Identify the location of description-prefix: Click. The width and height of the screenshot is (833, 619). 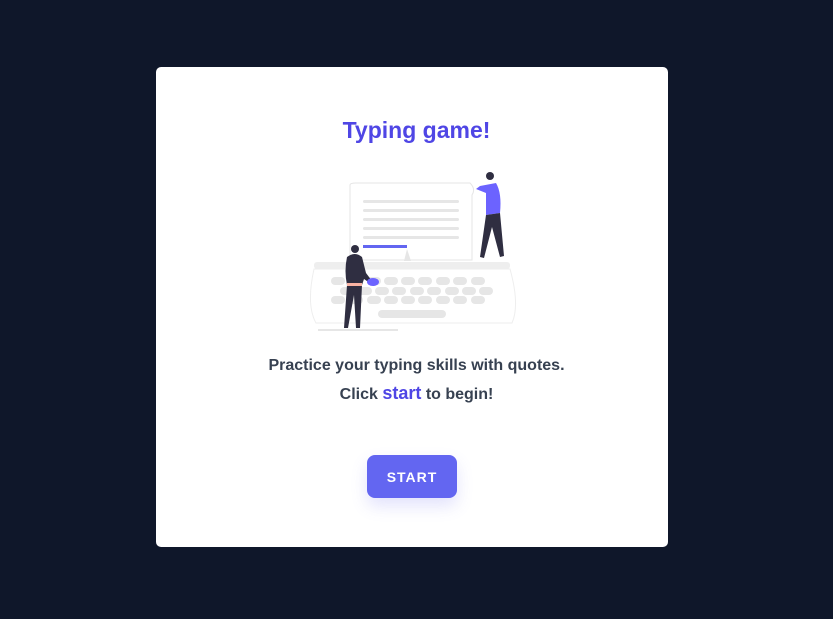
(358, 394).